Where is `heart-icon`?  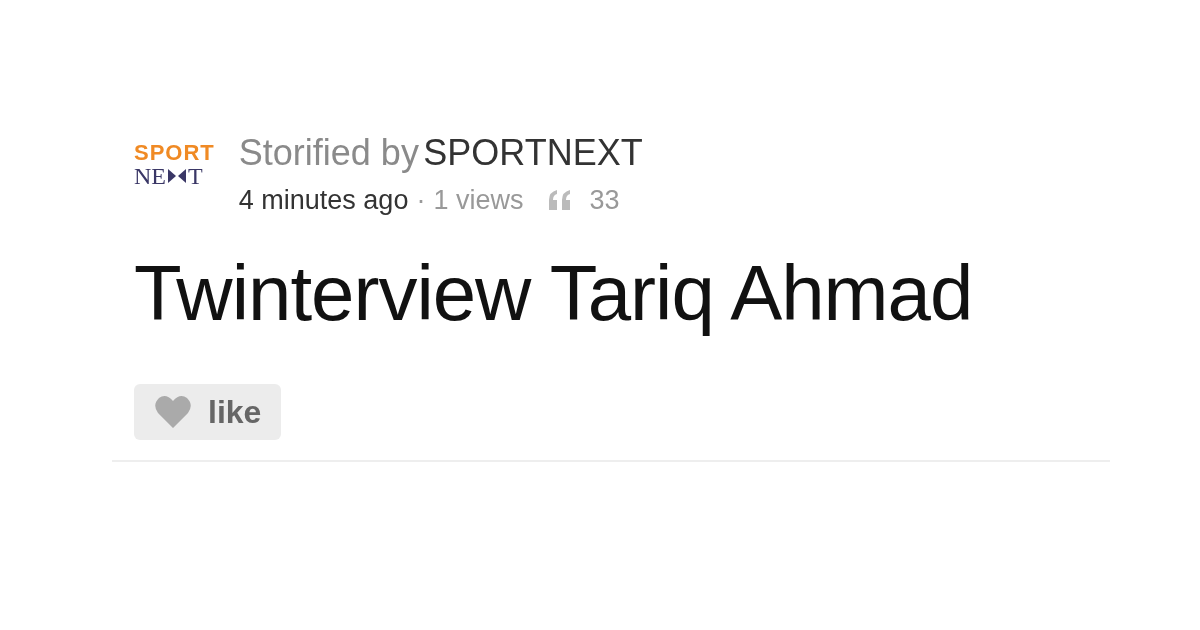
heart-icon is located at coordinates (173, 412).